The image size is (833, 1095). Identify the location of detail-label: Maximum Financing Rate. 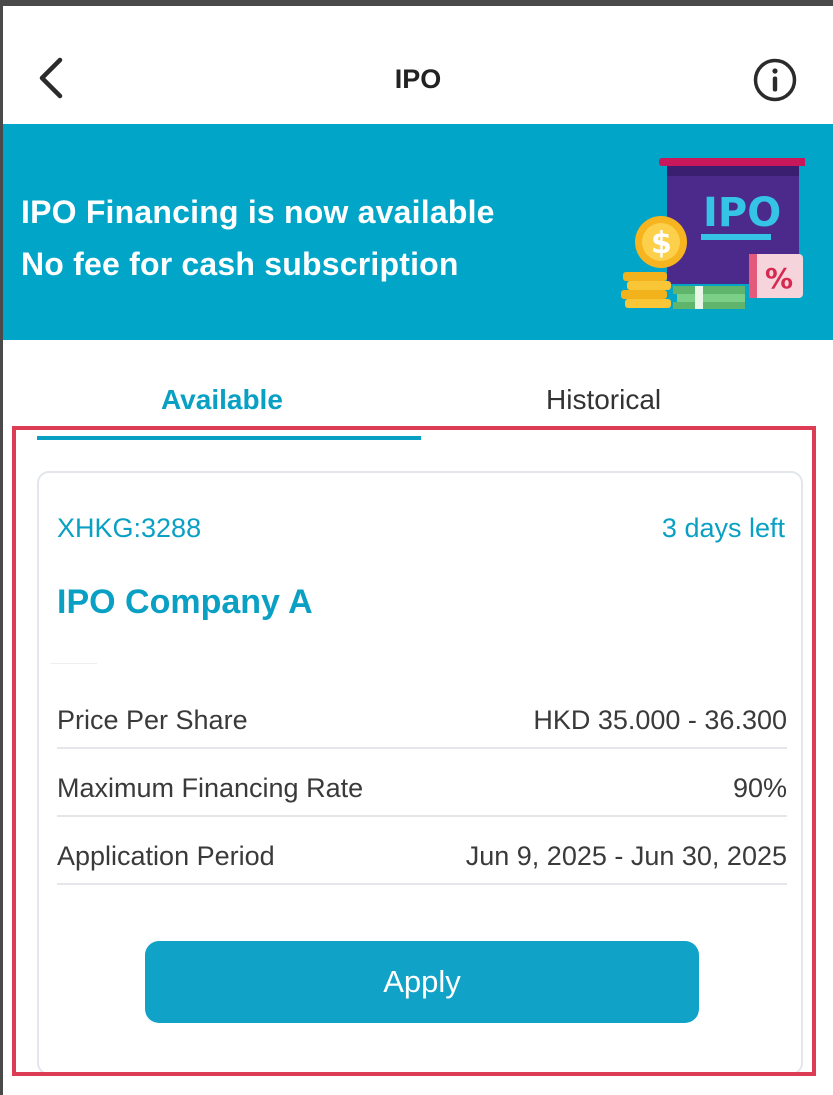
(210, 788).